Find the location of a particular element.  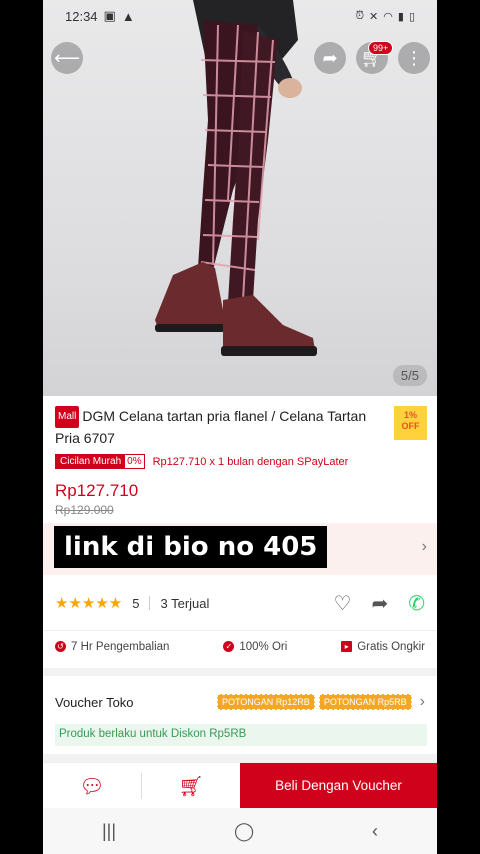

mall-badge: Mall is located at coordinates (67, 417).